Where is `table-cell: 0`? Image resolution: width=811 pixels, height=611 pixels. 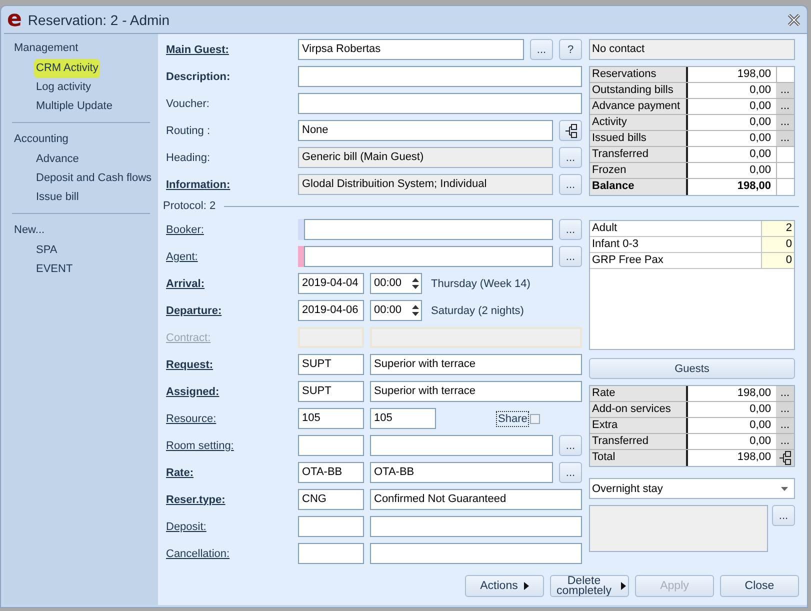
table-cell: 0 is located at coordinates (778, 244).